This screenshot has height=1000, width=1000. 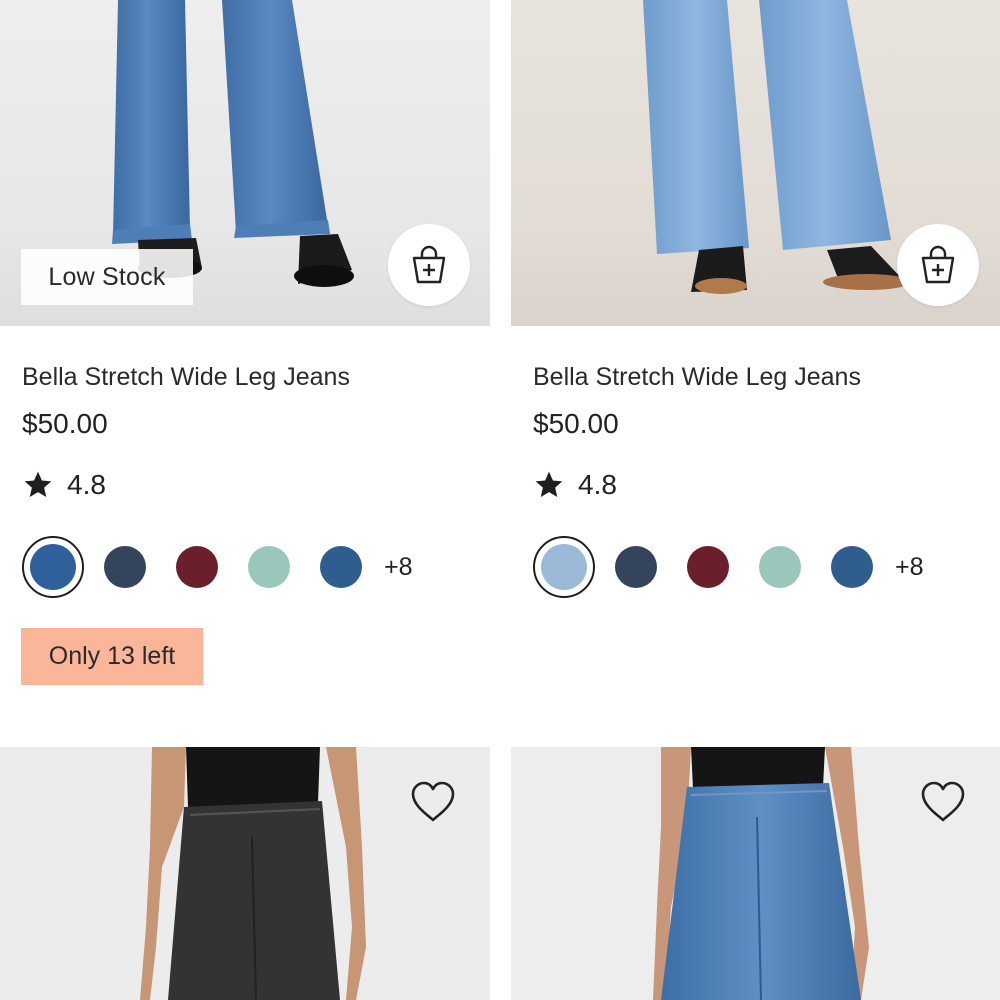 I want to click on stock-remaining-badge: Only 13 left, so click(x=112, y=656).